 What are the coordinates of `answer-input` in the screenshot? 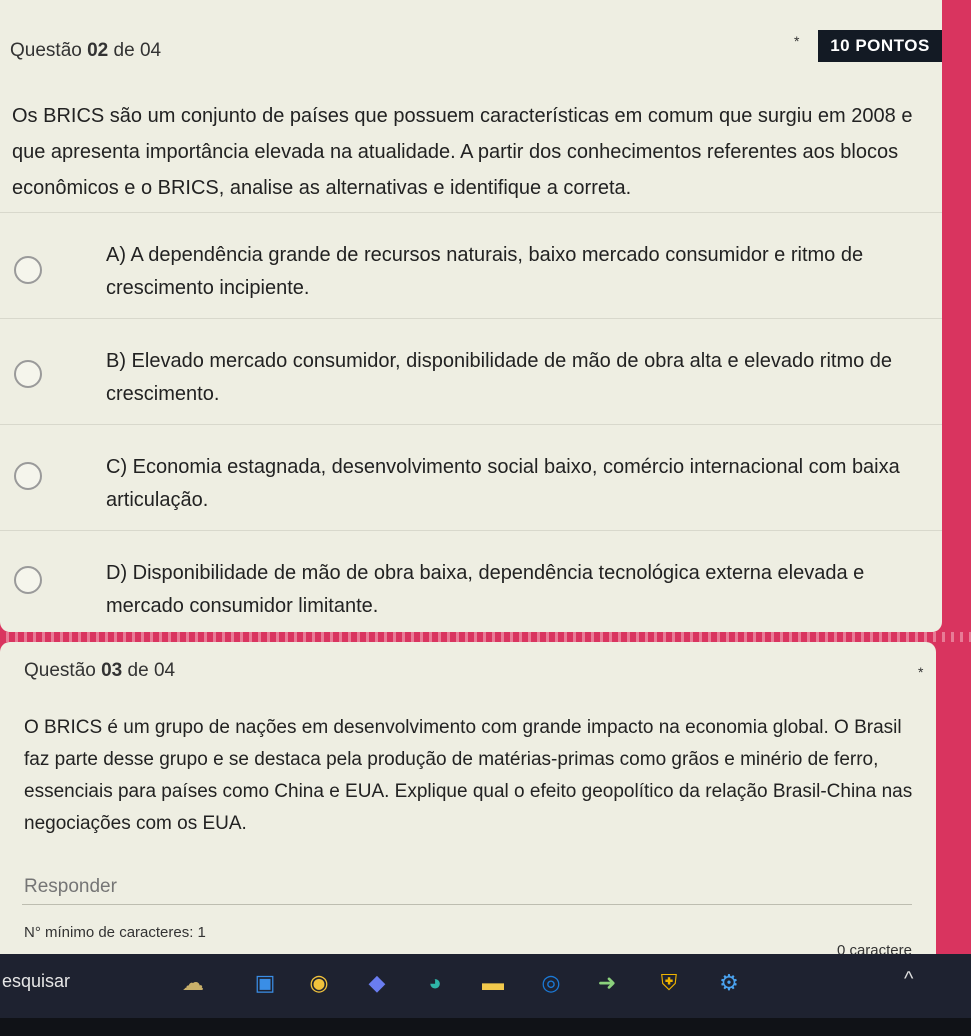 It's located at (464, 887).